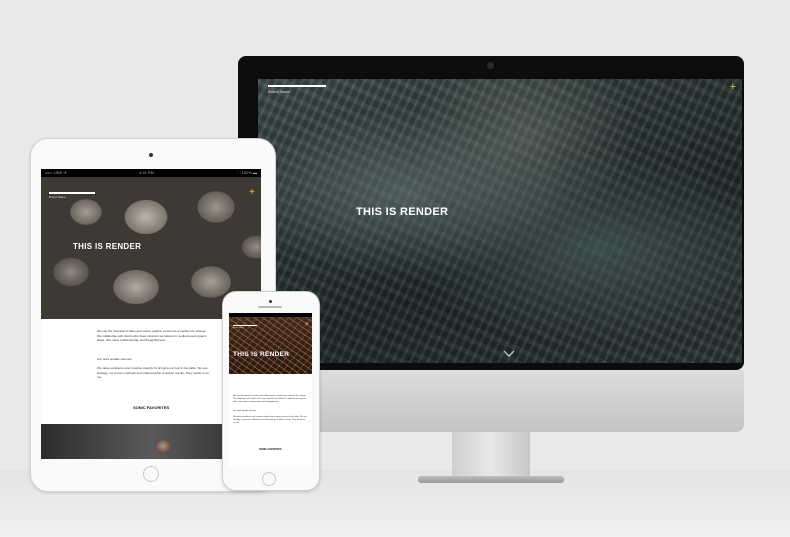 The width and height of the screenshot is (790, 537). I want to click on speaker-grille, so click(270, 307).